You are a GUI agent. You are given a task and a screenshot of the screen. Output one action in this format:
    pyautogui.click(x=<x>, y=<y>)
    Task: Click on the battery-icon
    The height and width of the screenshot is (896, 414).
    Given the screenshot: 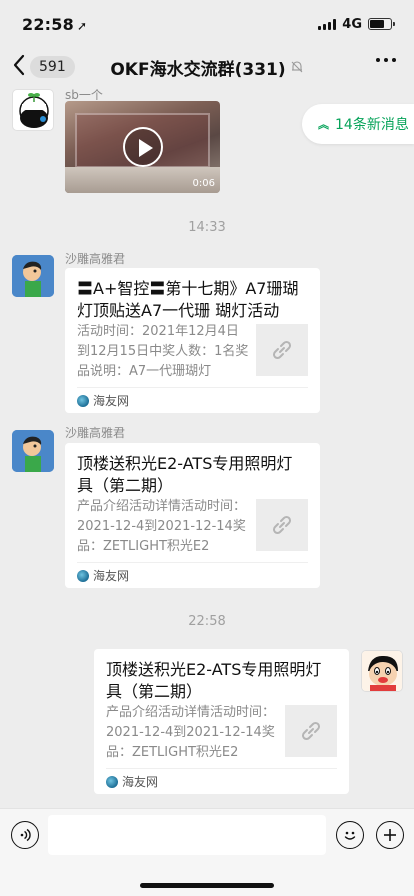 What is the action you would take?
    pyautogui.click(x=381, y=24)
    